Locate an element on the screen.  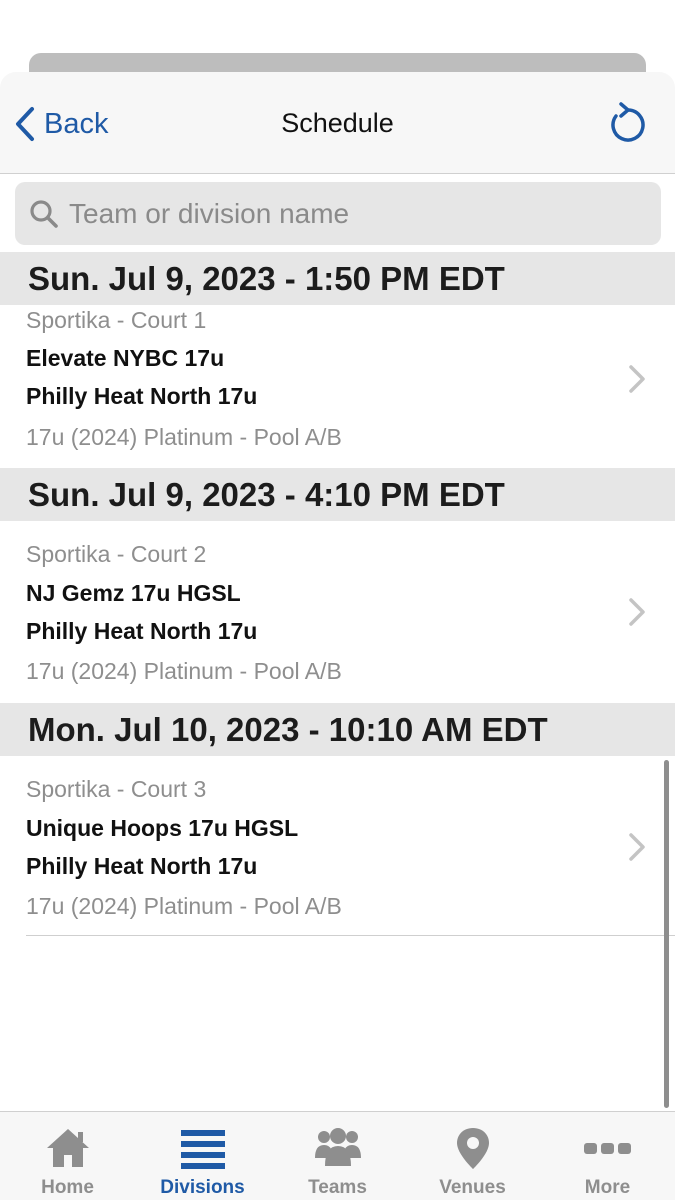
scrollbar is located at coordinates (666, 934).